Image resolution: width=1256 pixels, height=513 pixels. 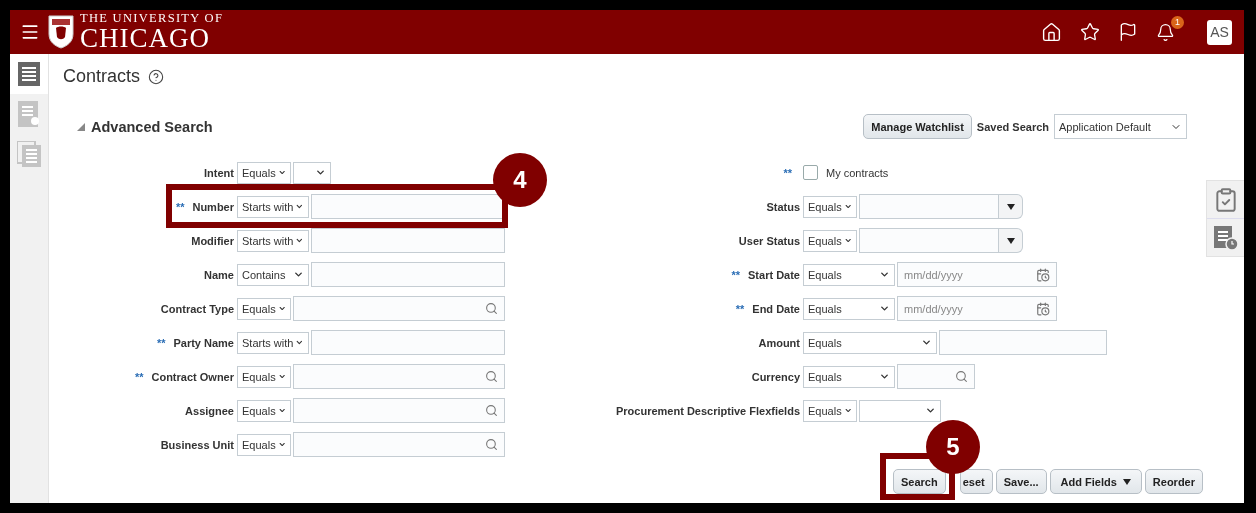 I want to click on caret-icon, so click(x=1126, y=481).